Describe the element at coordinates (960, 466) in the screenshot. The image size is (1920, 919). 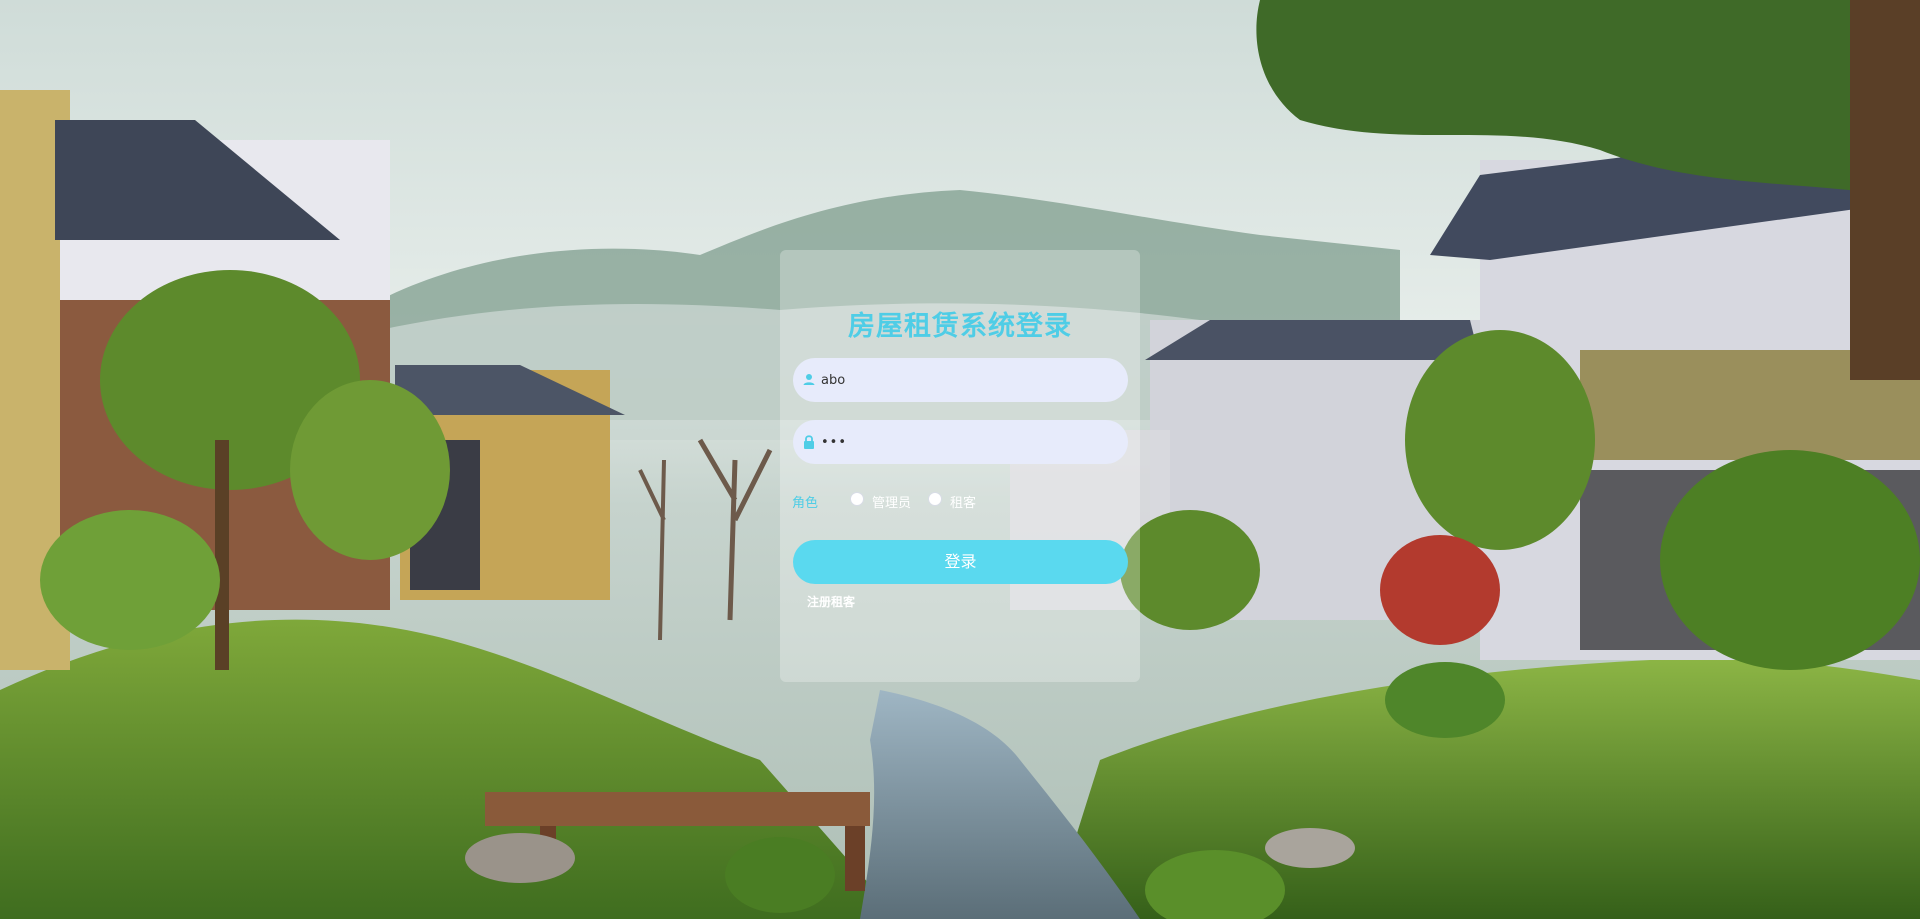
I see `login-panel: 房屋租赁系统登录 角色 管理员 租客 登录 注册租客` at that location.